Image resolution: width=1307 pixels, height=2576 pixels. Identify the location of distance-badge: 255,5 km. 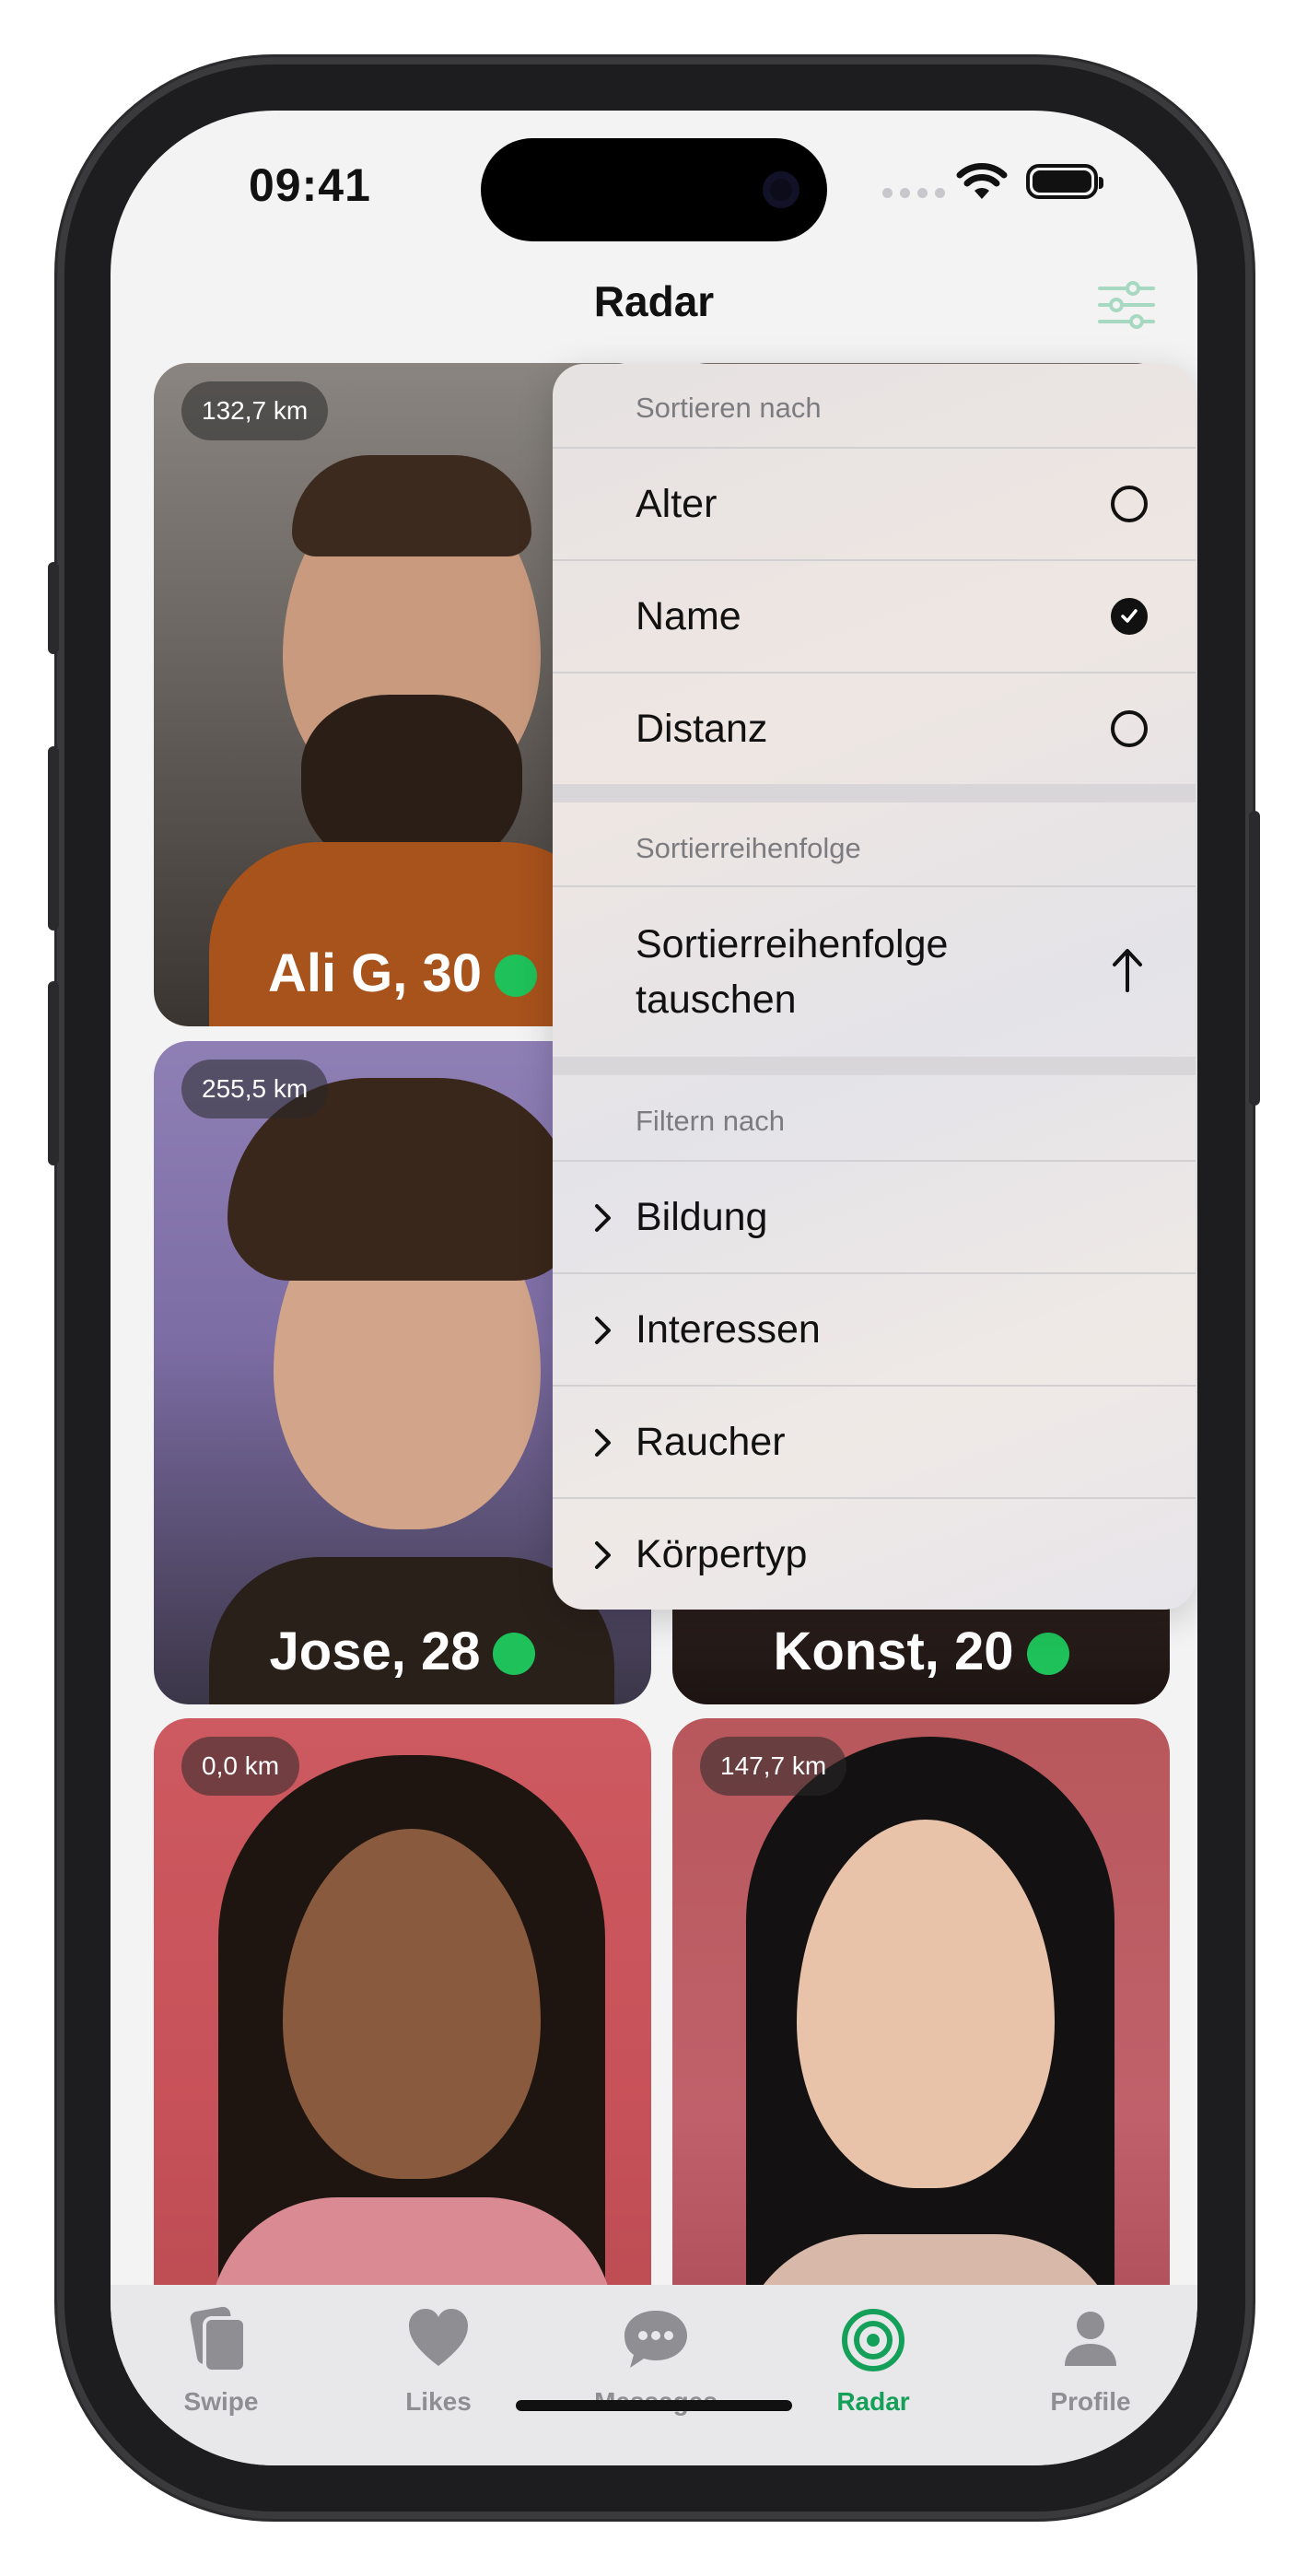
(255, 1089).